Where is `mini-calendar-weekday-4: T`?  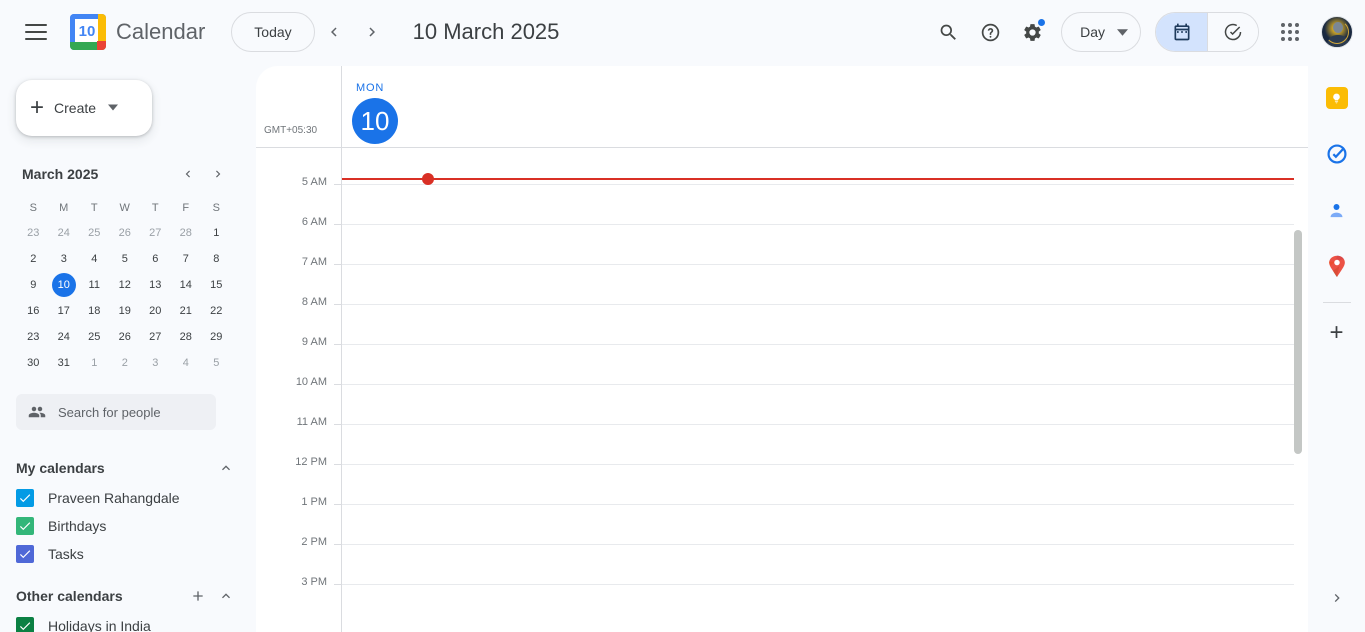 mini-calendar-weekday-4: T is located at coordinates (155, 208).